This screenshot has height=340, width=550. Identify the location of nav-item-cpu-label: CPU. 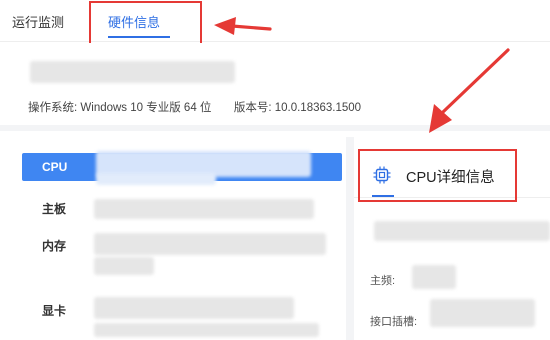
(55, 167).